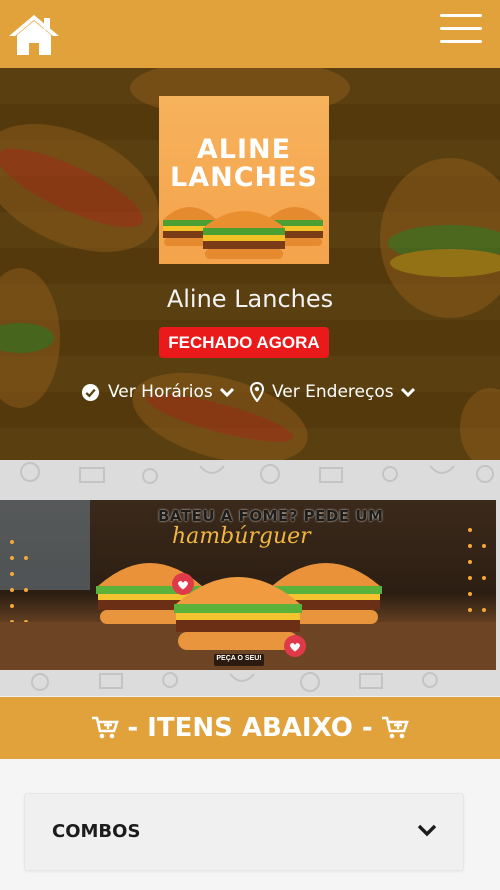 Image resolution: width=500 pixels, height=890 pixels. I want to click on promo-title: BATEU A FOME? PEDE UM, so click(271, 516).